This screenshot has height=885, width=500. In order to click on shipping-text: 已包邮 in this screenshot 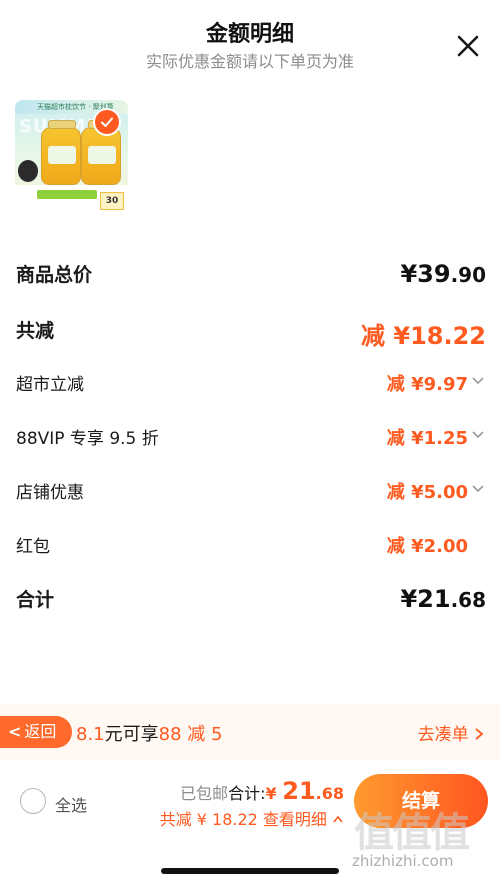, I will do `click(204, 793)`.